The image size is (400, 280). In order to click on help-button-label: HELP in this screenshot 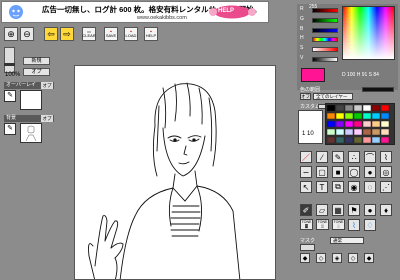, I will do `click(151, 35)`.